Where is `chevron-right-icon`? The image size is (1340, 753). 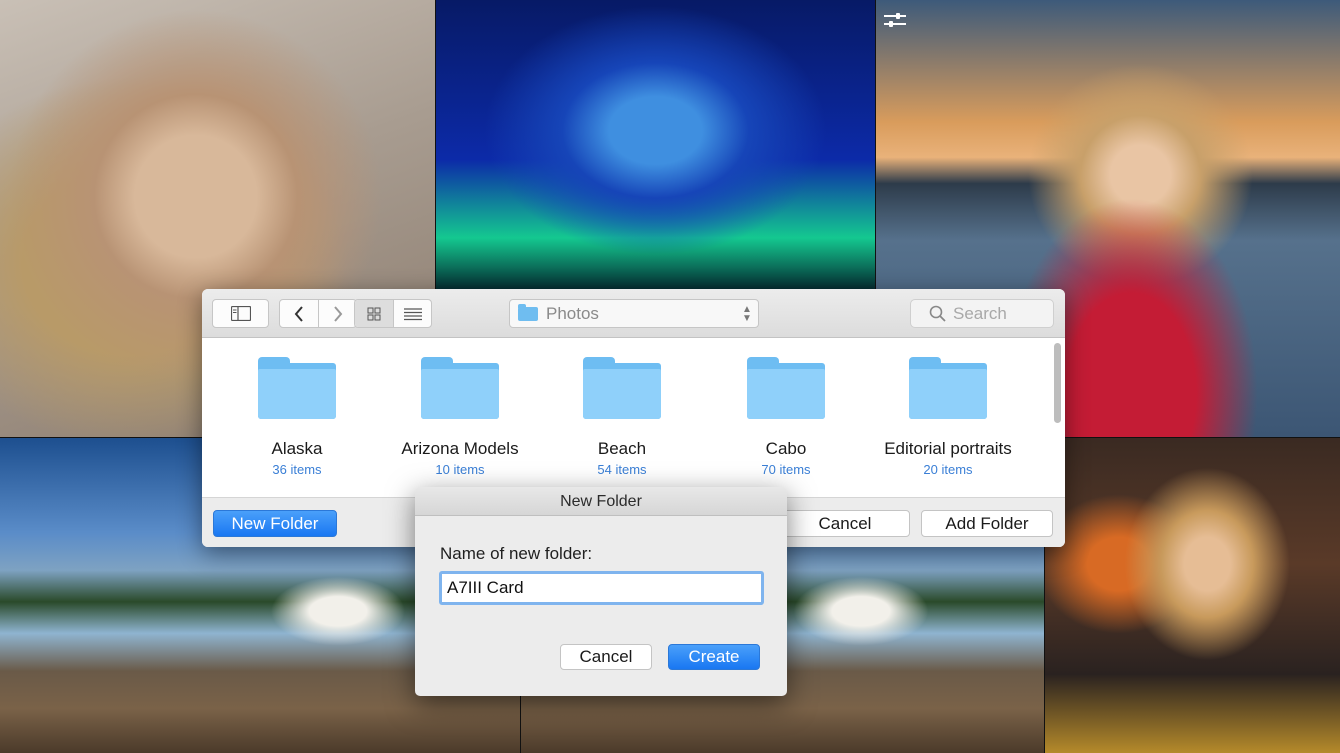
chevron-right-icon is located at coordinates (337, 313).